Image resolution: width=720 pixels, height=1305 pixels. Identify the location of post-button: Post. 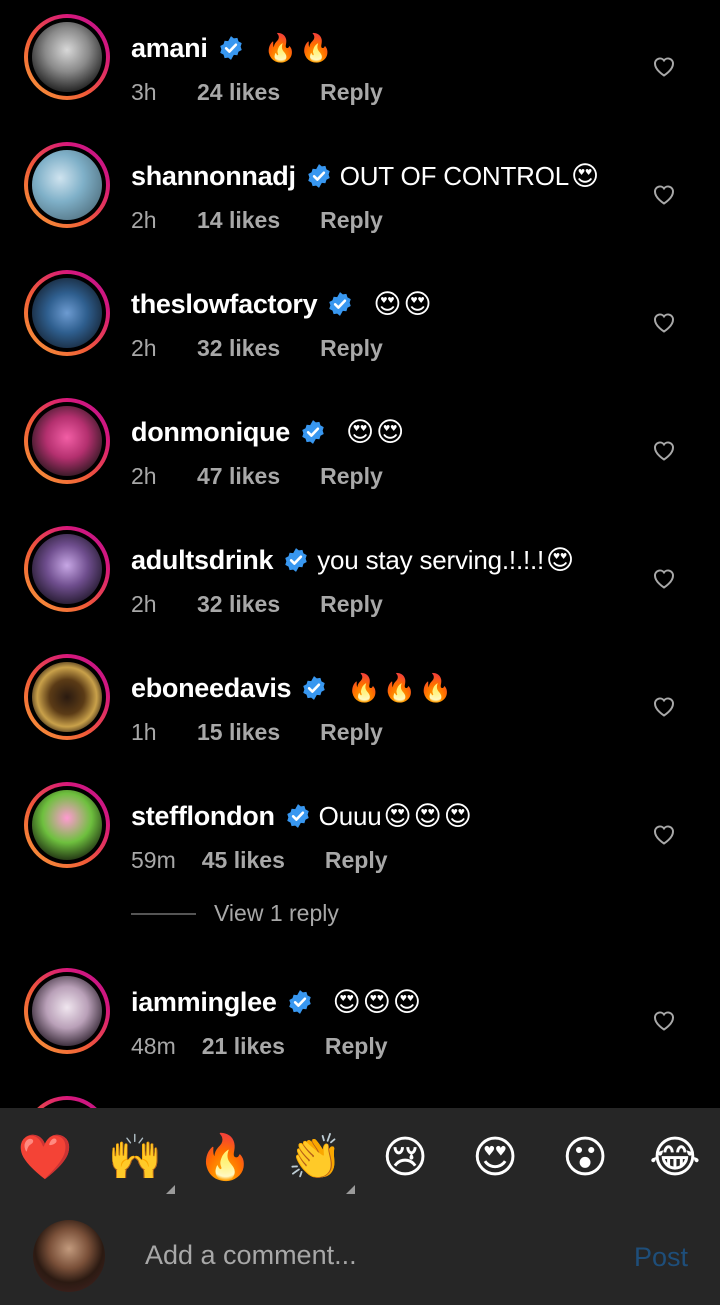
(661, 1257).